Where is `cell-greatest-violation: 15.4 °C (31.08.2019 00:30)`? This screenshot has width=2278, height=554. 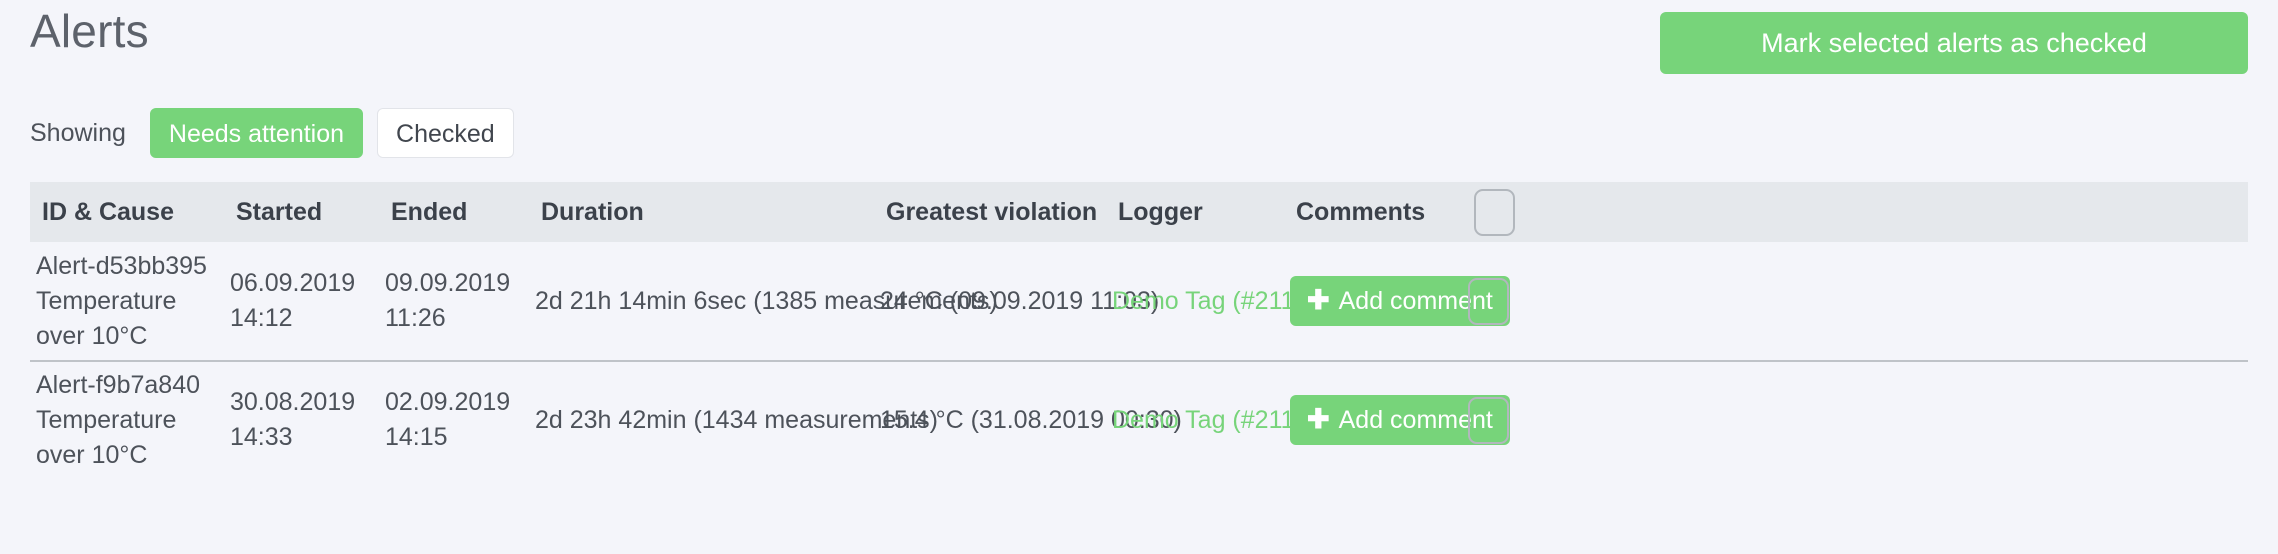
cell-greatest-violation: 15.4 °C (31.08.2019 00:30) is located at coordinates (1031, 419).